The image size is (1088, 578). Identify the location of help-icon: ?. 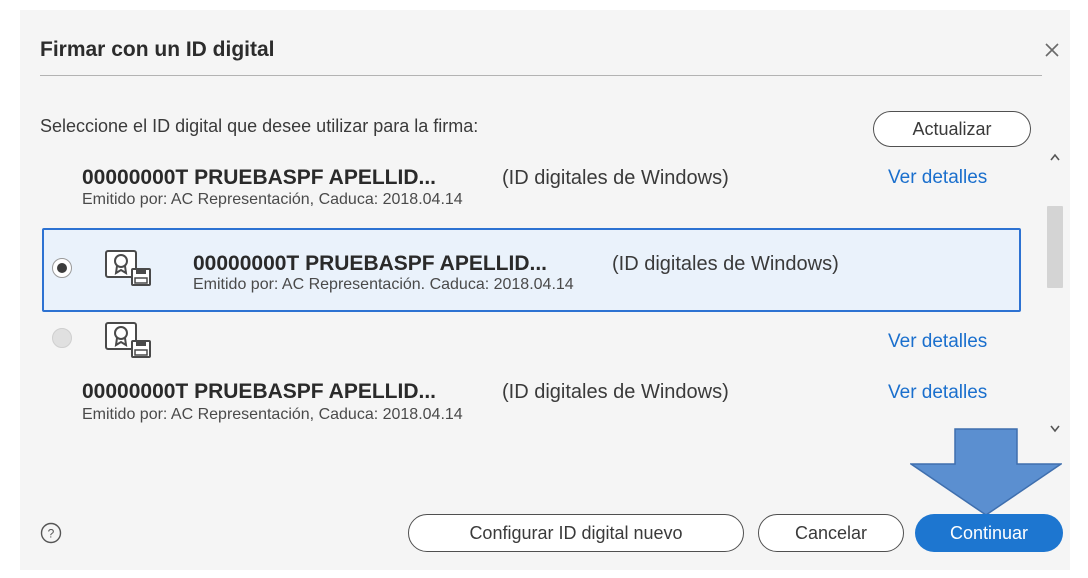
(51, 533).